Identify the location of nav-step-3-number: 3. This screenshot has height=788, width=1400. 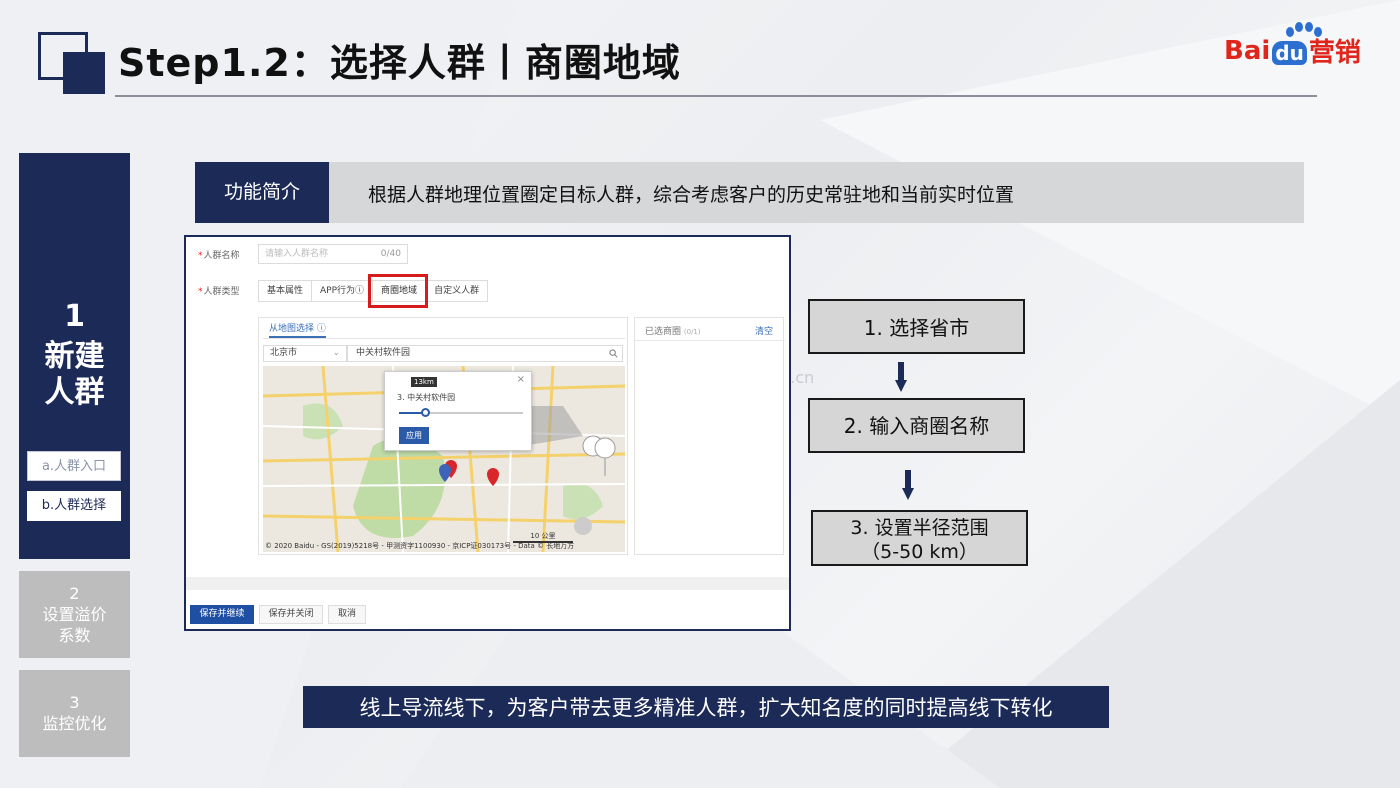
(74, 702).